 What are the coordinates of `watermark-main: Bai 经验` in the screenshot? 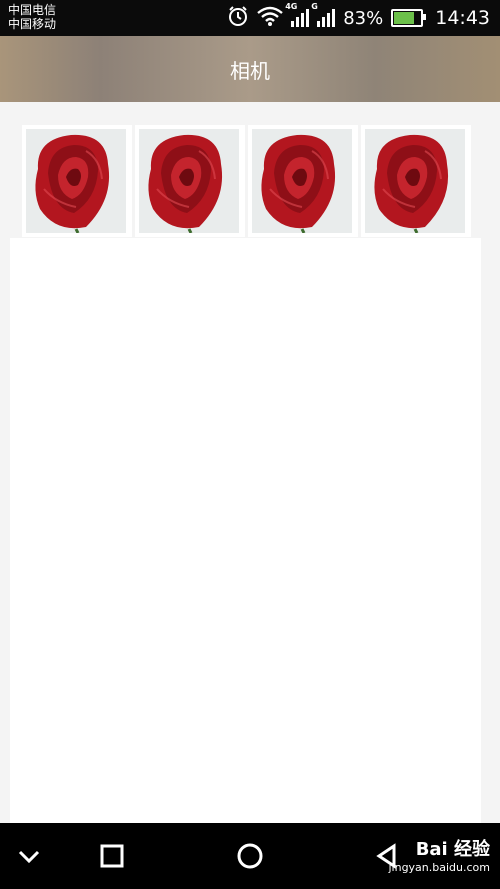 It's located at (452, 849).